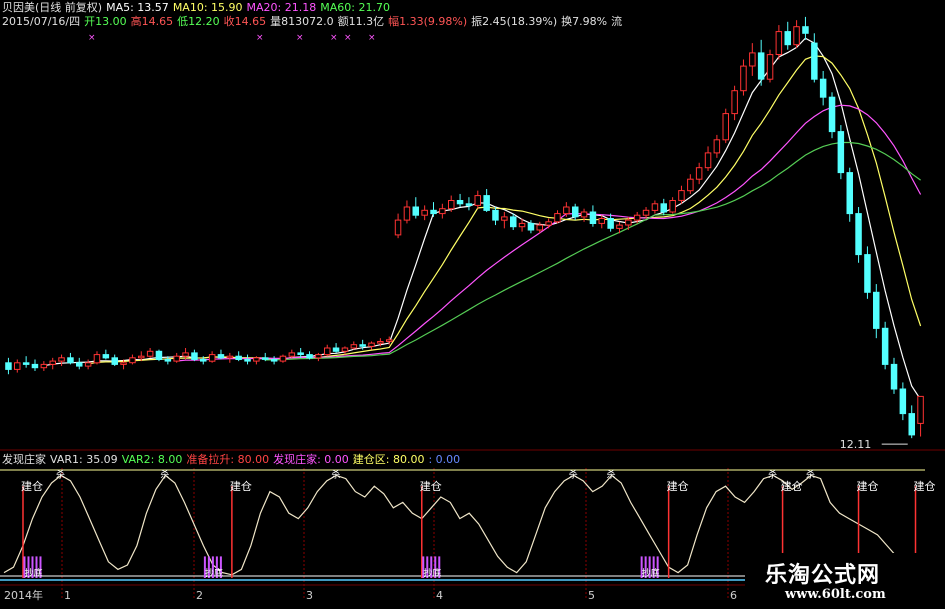 Image resolution: width=945 pixels, height=609 pixels. What do you see at coordinates (198, 21) in the screenshot?
I see `bar-low: 低12.20` at bounding box center [198, 21].